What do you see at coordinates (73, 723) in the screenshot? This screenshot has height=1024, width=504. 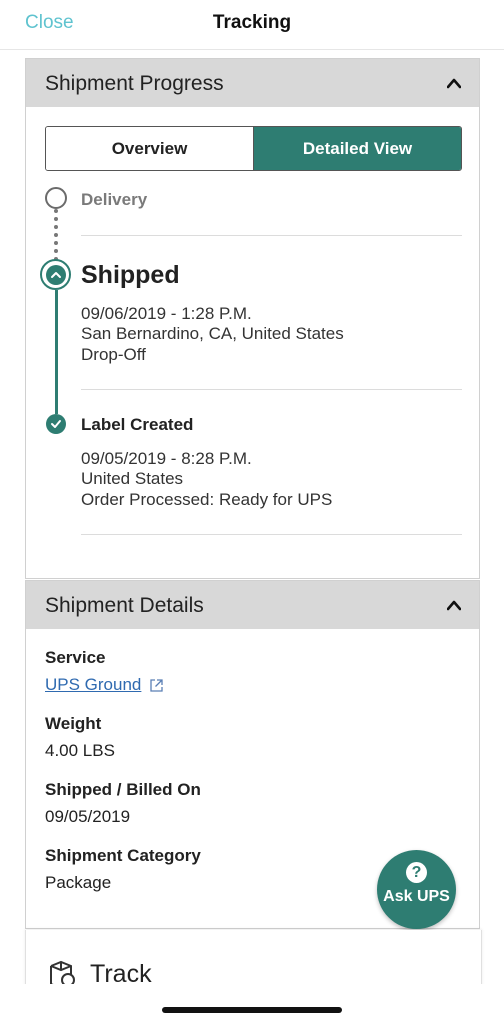 I see `weight-label: Weight` at bounding box center [73, 723].